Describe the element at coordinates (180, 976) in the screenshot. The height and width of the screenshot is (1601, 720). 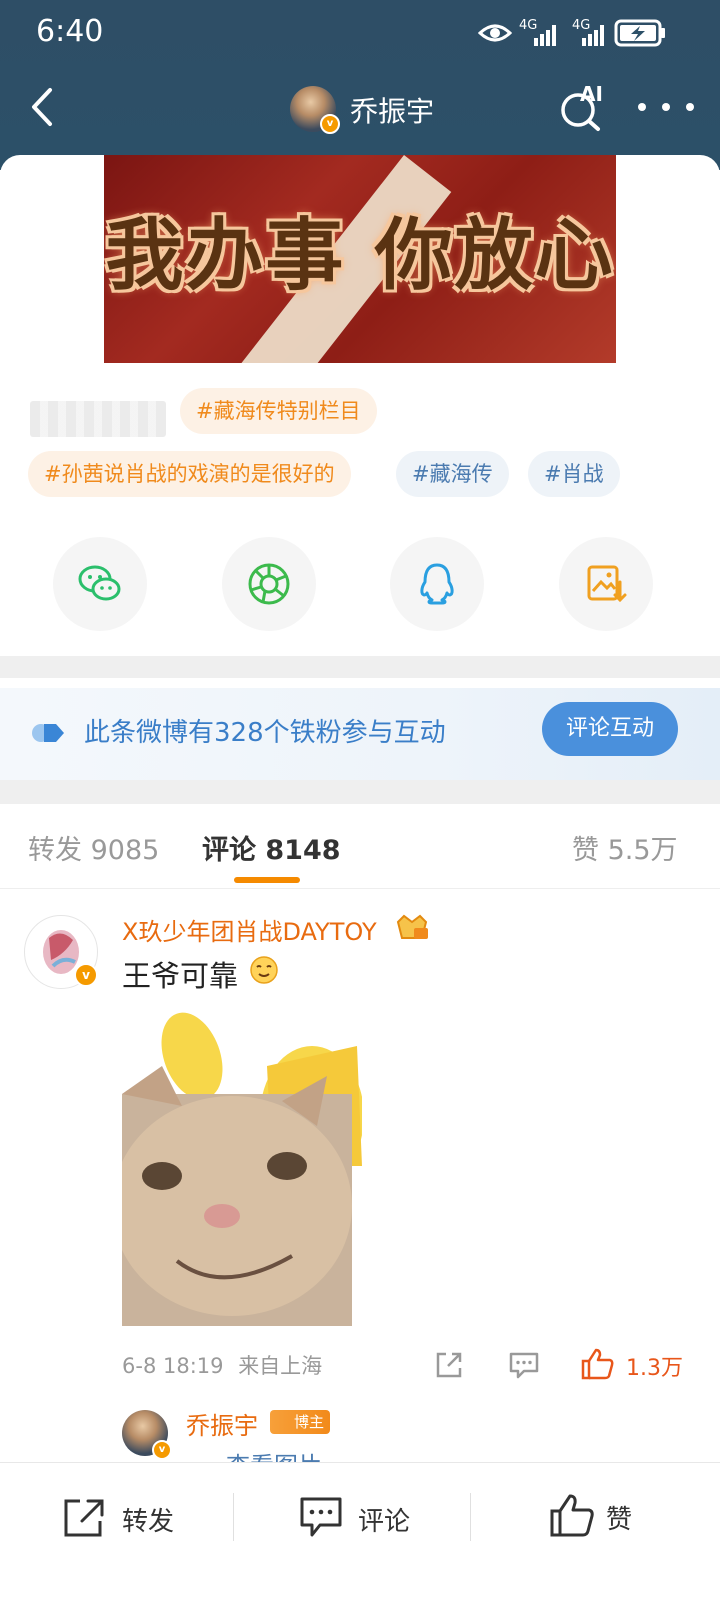
I see `comment-text: 王爷可靠` at that location.